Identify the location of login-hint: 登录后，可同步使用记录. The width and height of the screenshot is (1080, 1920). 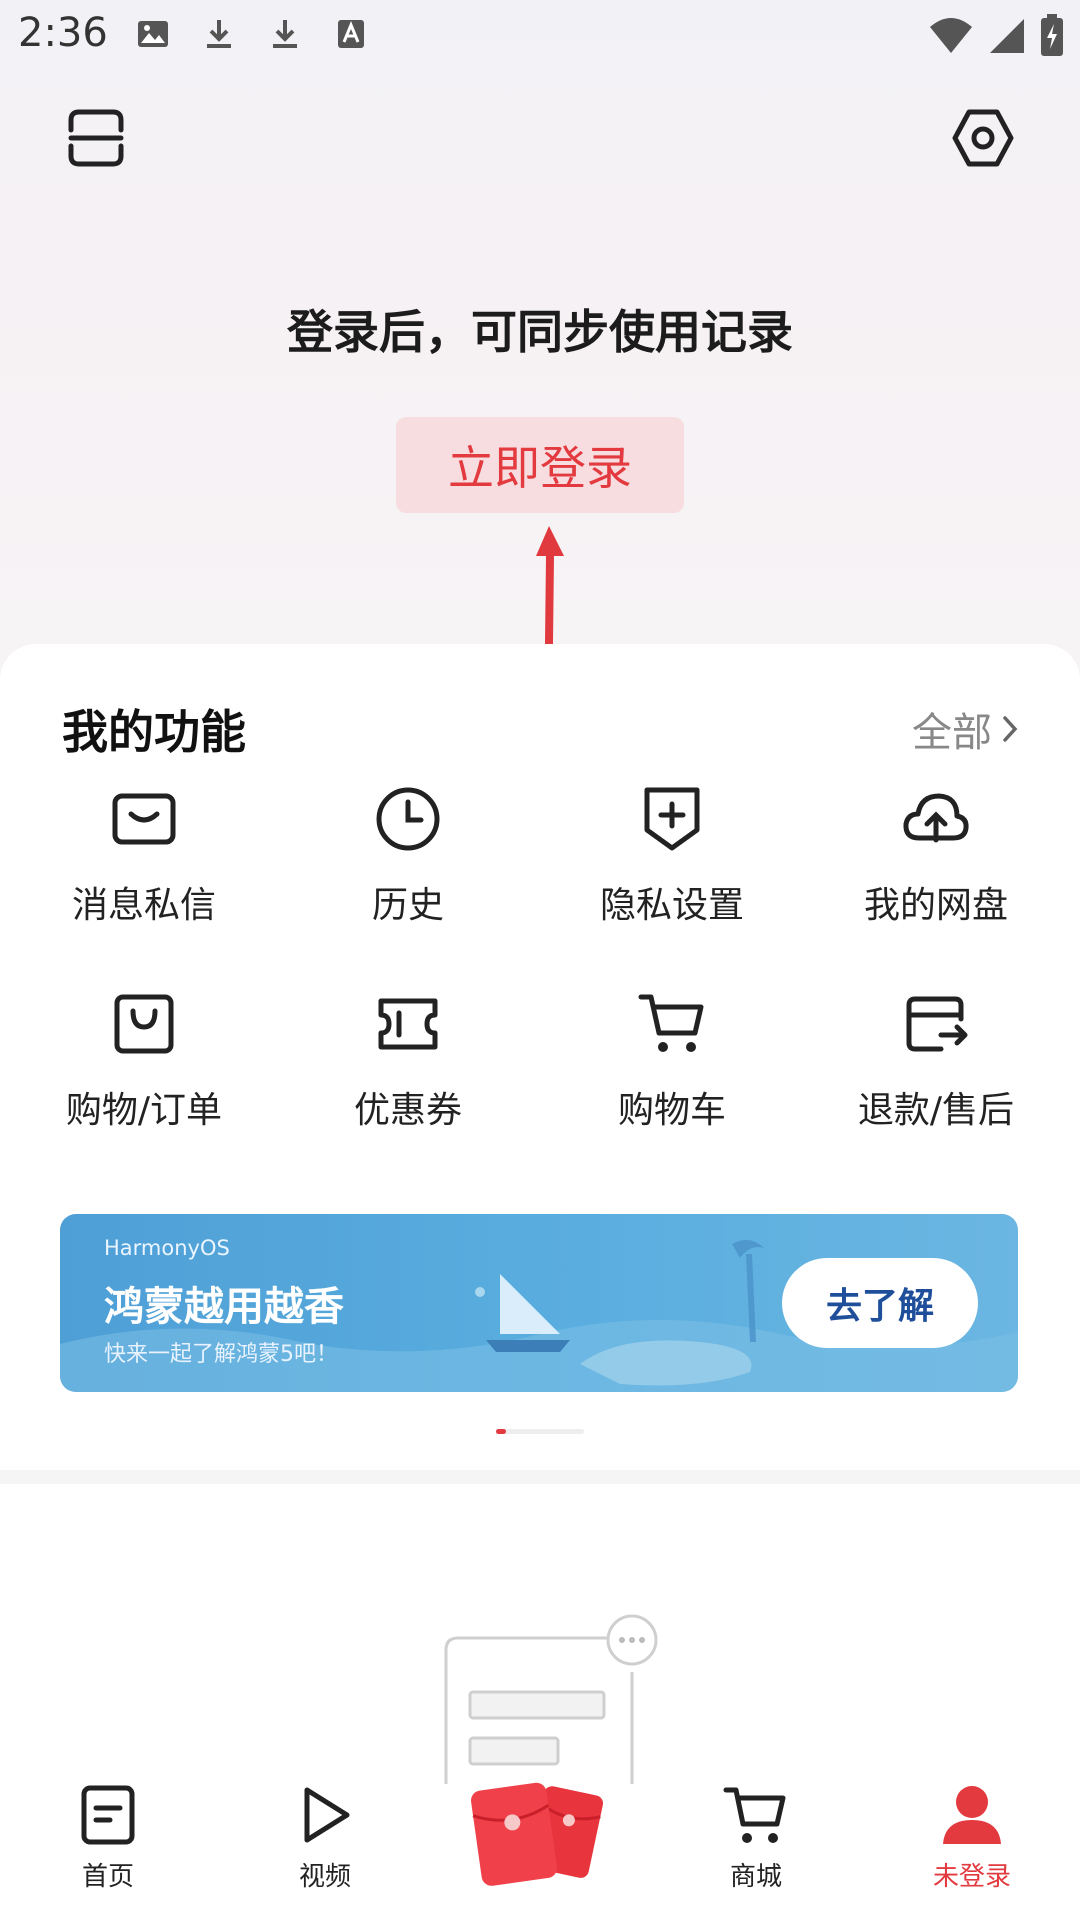
(540, 332).